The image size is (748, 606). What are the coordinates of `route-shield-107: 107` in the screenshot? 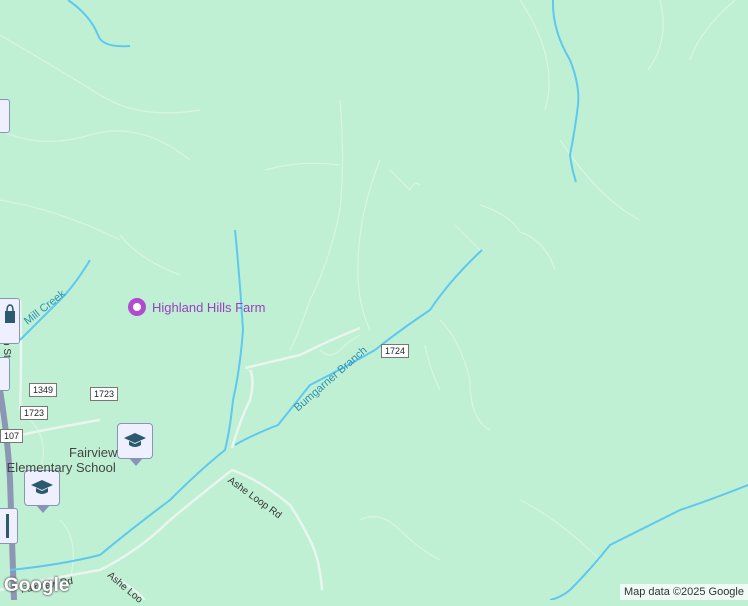 It's located at (12, 436).